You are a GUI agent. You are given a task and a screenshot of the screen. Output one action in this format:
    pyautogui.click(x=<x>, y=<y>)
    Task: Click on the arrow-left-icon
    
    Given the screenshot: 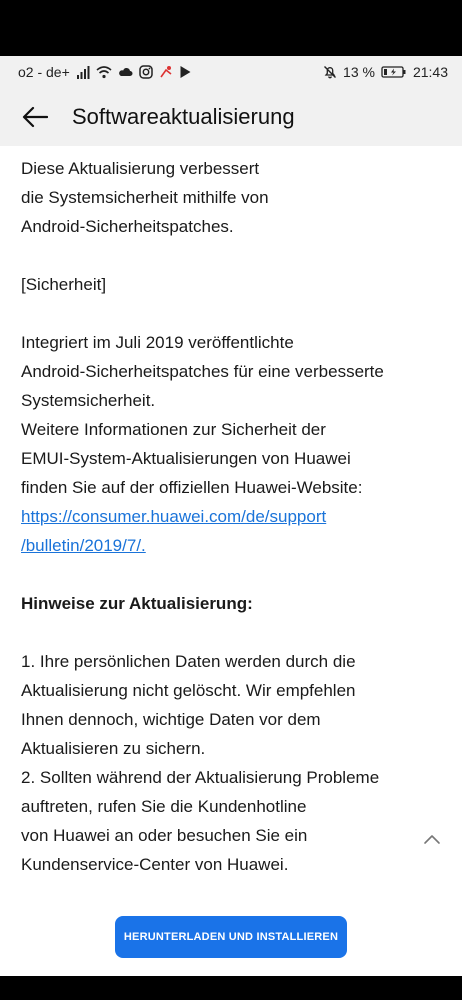 What is the action you would take?
    pyautogui.click(x=35, y=117)
    